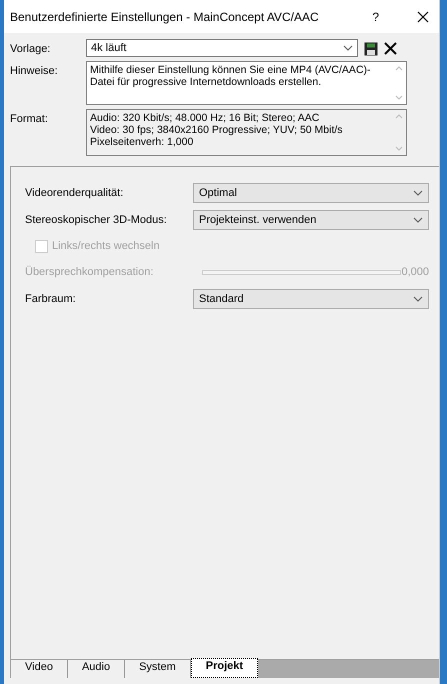 The width and height of the screenshot is (447, 684). What do you see at coordinates (74, 192) in the screenshot?
I see `setting-label: Videorenderqualität:` at bounding box center [74, 192].